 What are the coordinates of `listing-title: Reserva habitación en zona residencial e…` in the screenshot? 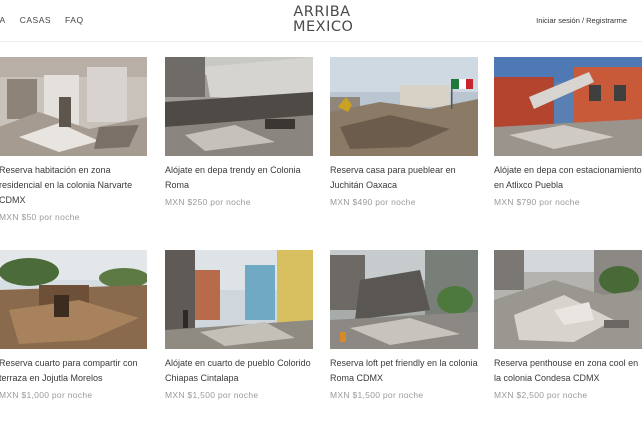 It's located at (73, 185).